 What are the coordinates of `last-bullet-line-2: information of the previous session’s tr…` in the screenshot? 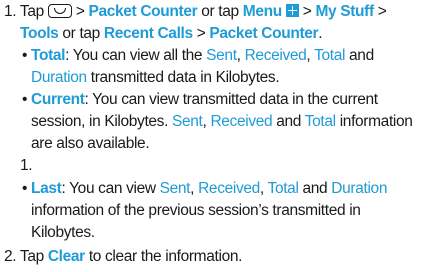 It's located at (196, 211).